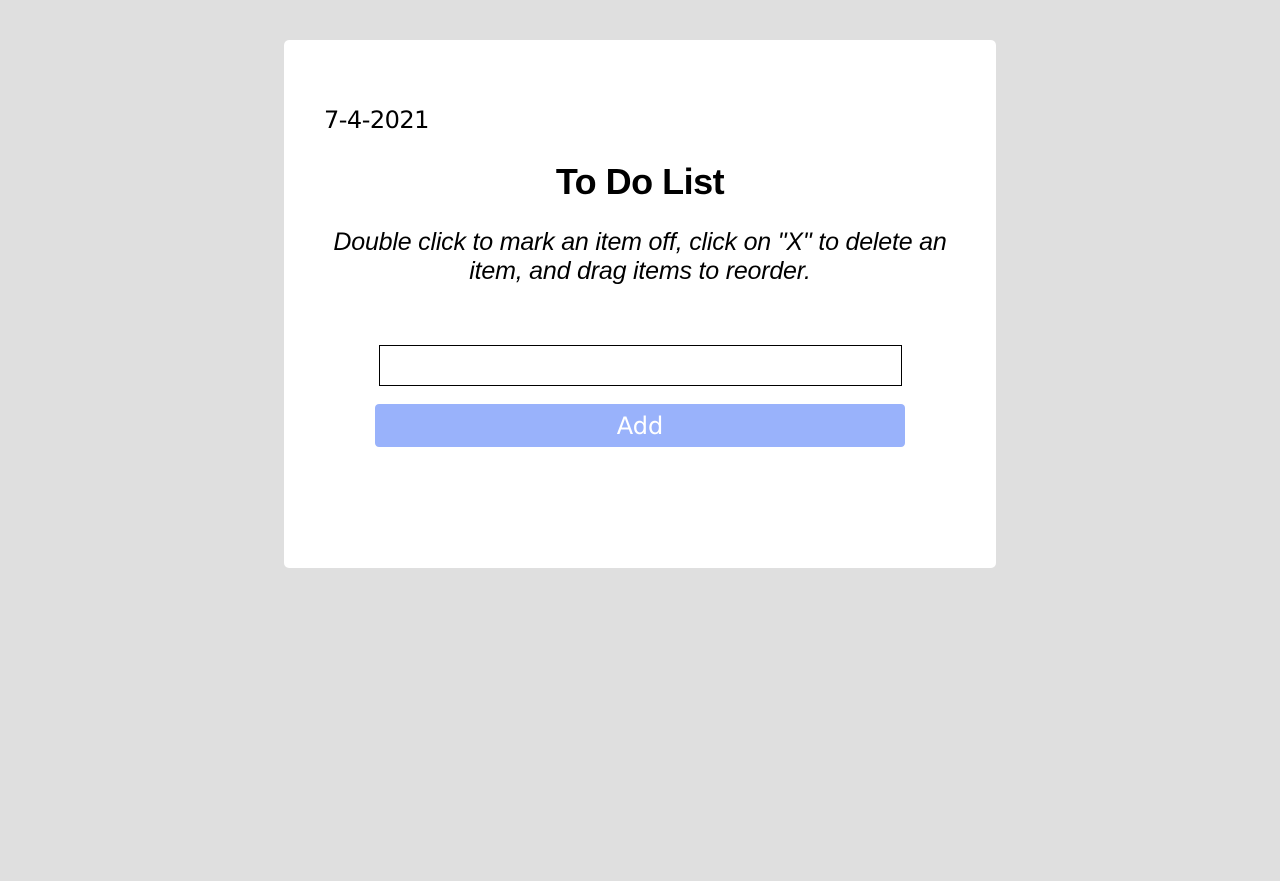  Describe the element at coordinates (640, 181) in the screenshot. I see `page-title: To Do List` at that location.